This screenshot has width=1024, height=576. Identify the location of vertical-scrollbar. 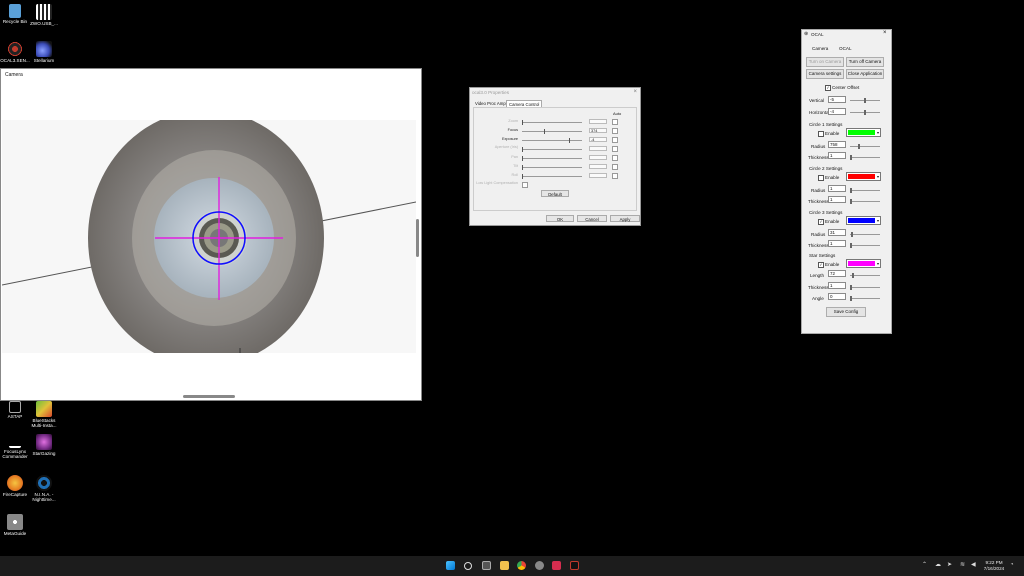
(417, 238).